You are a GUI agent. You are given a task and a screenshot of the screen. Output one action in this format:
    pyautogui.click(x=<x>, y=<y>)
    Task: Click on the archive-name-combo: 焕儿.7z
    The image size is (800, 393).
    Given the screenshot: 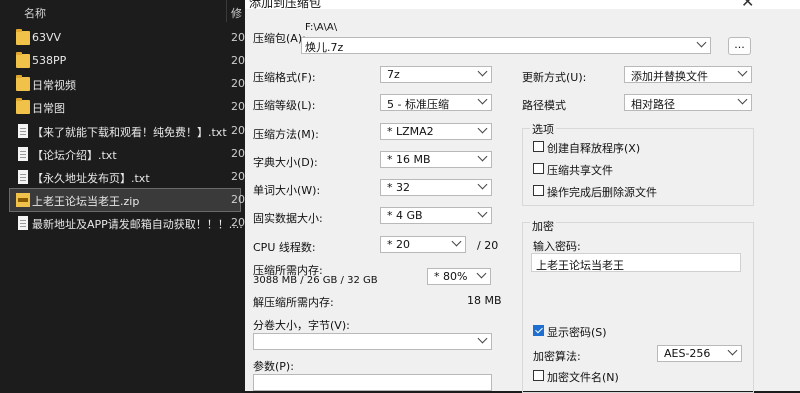 What is the action you would take?
    pyautogui.click(x=506, y=45)
    